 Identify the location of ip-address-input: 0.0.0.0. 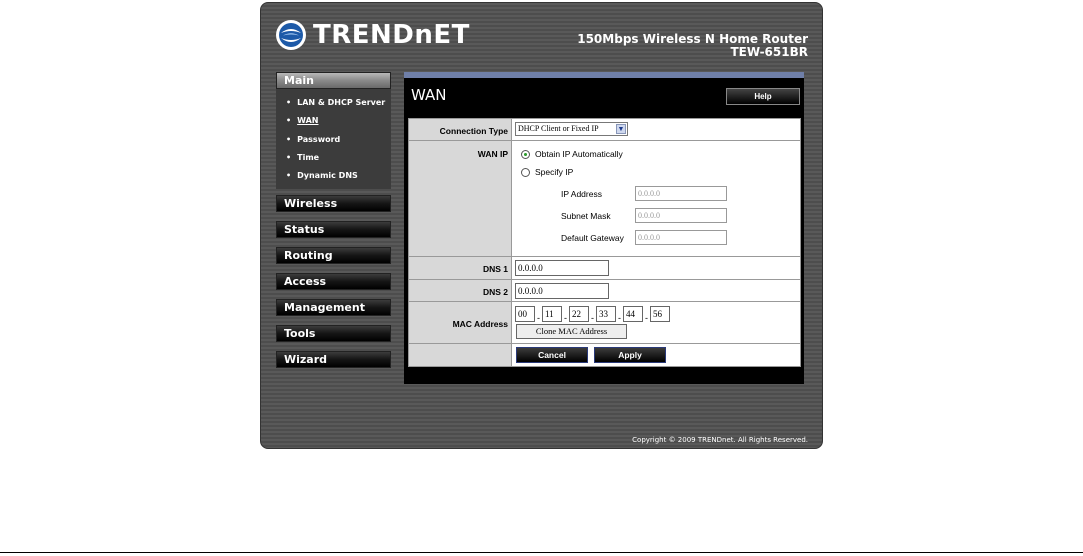
(681, 193).